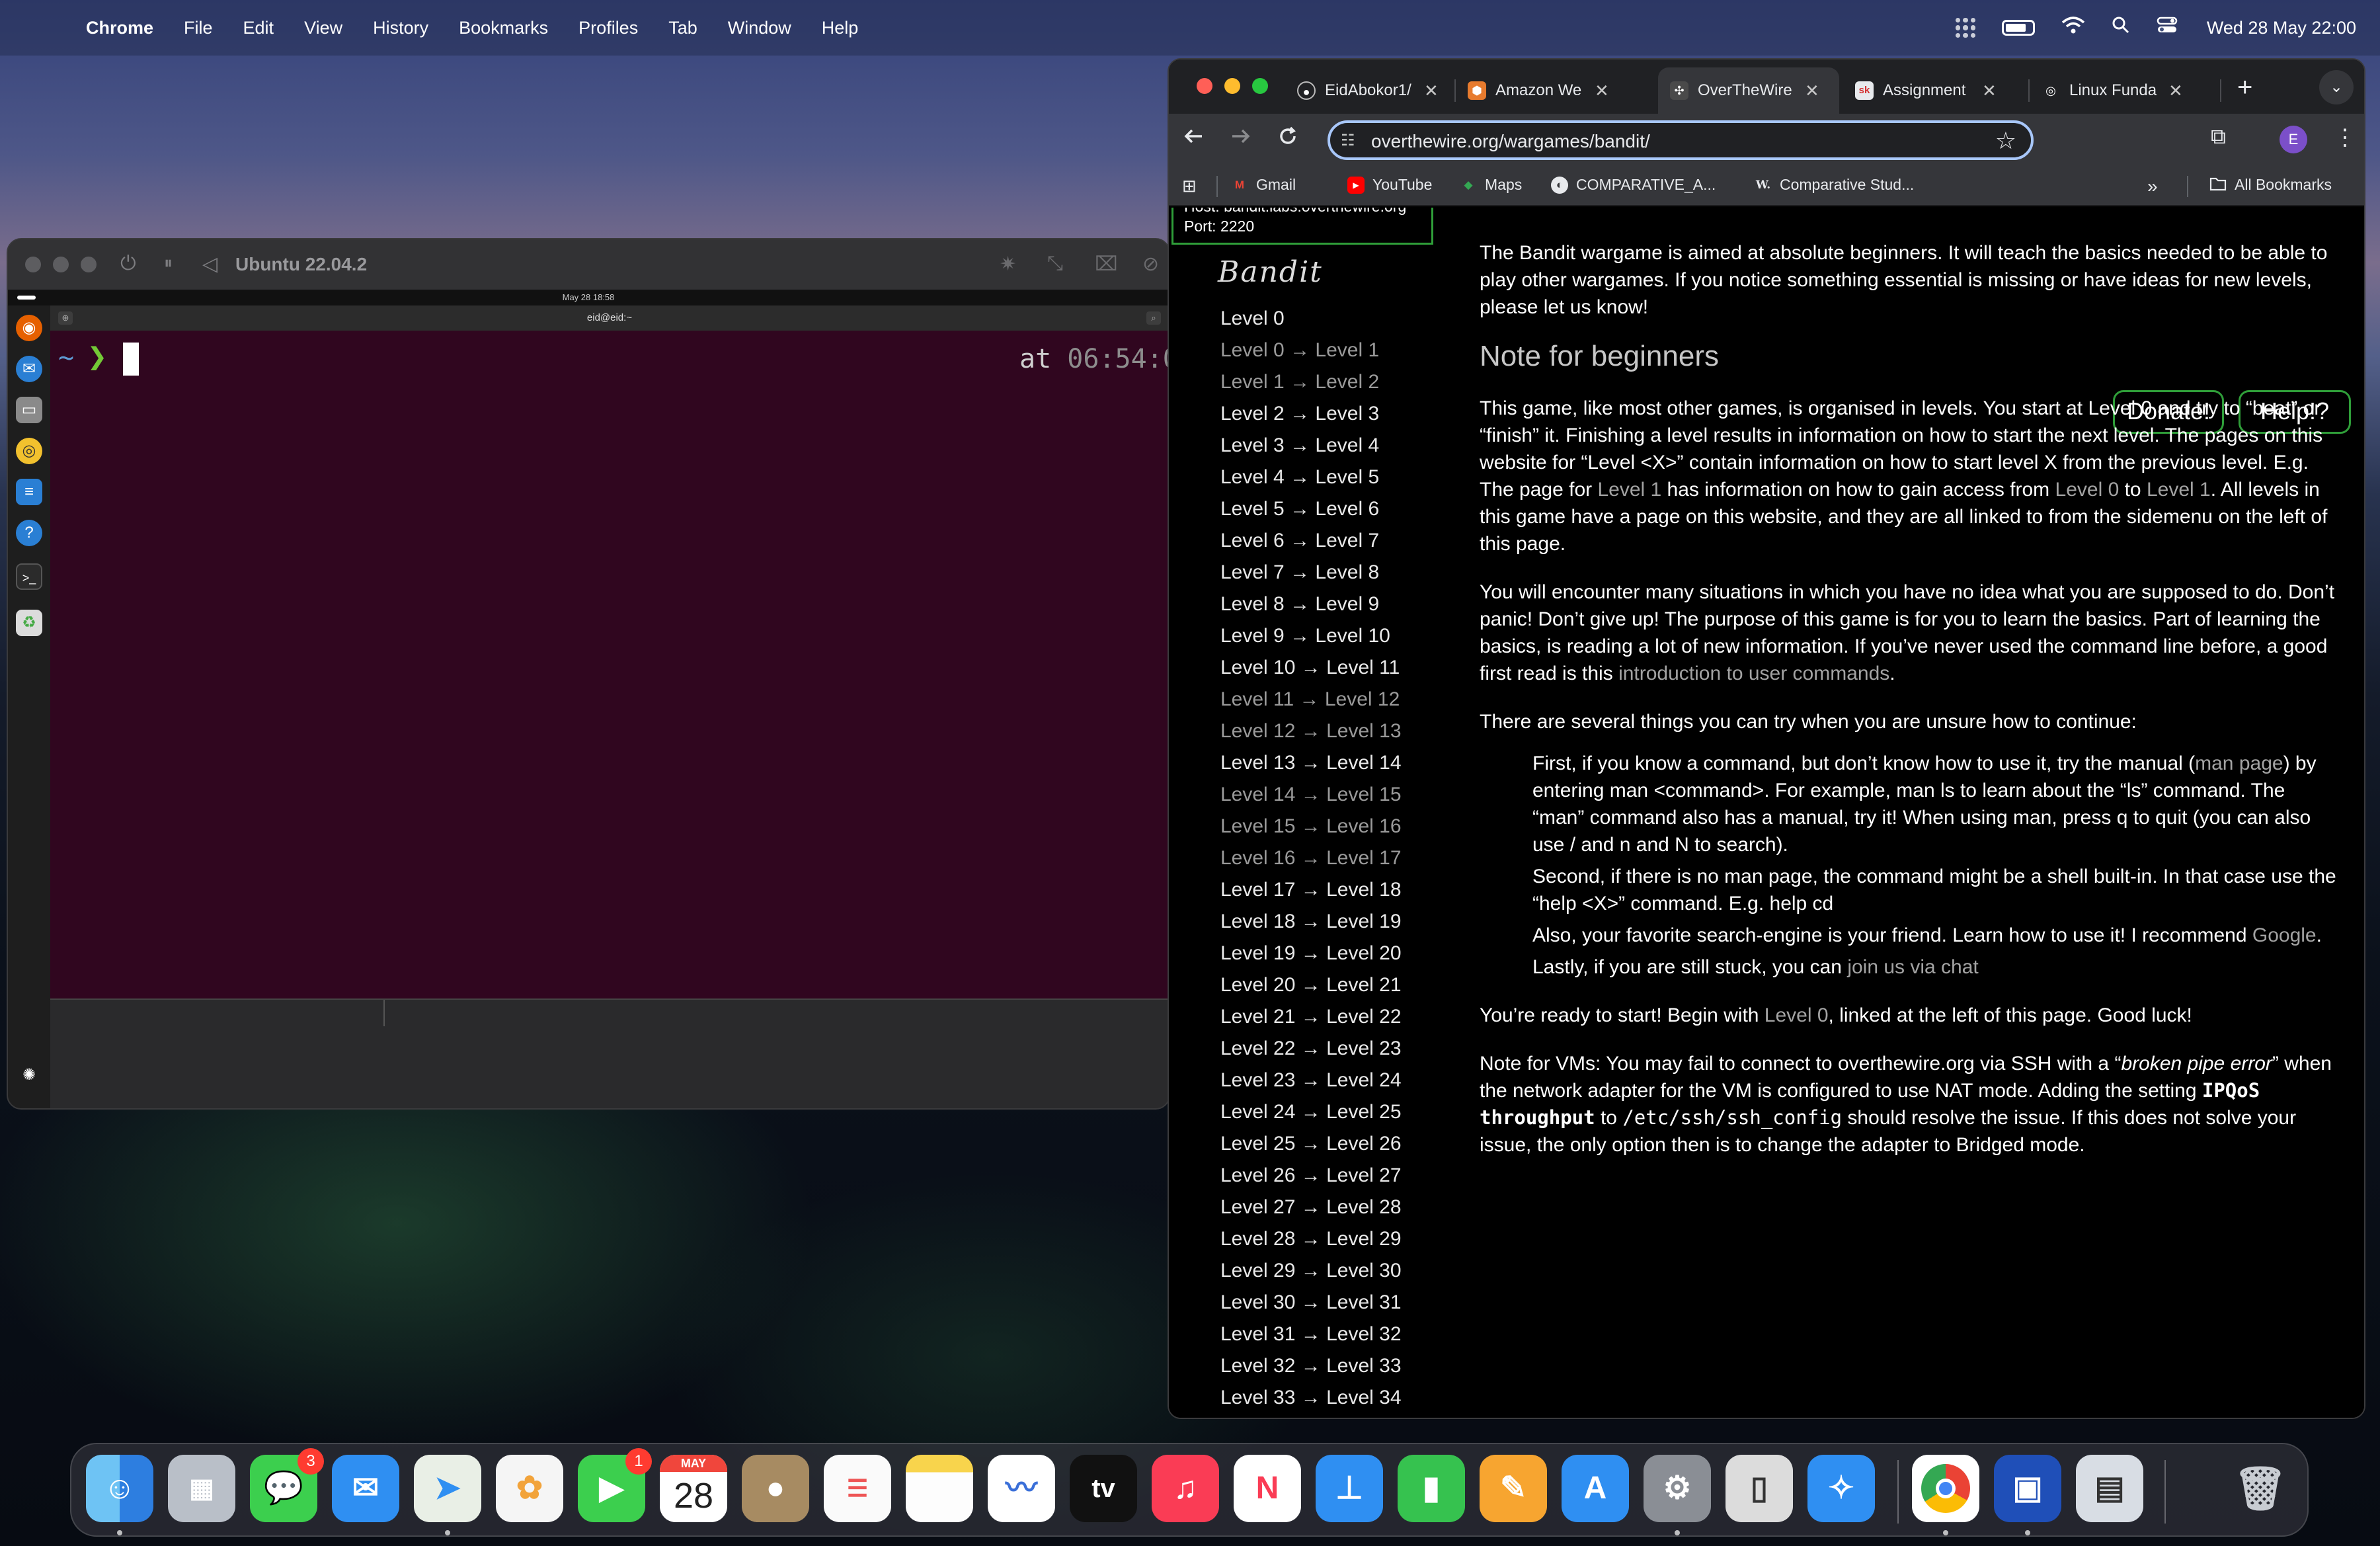 The image size is (2380, 1546). What do you see at coordinates (1753, 673) in the screenshot?
I see `link-introduction-user-commands: introduction to user commands` at bounding box center [1753, 673].